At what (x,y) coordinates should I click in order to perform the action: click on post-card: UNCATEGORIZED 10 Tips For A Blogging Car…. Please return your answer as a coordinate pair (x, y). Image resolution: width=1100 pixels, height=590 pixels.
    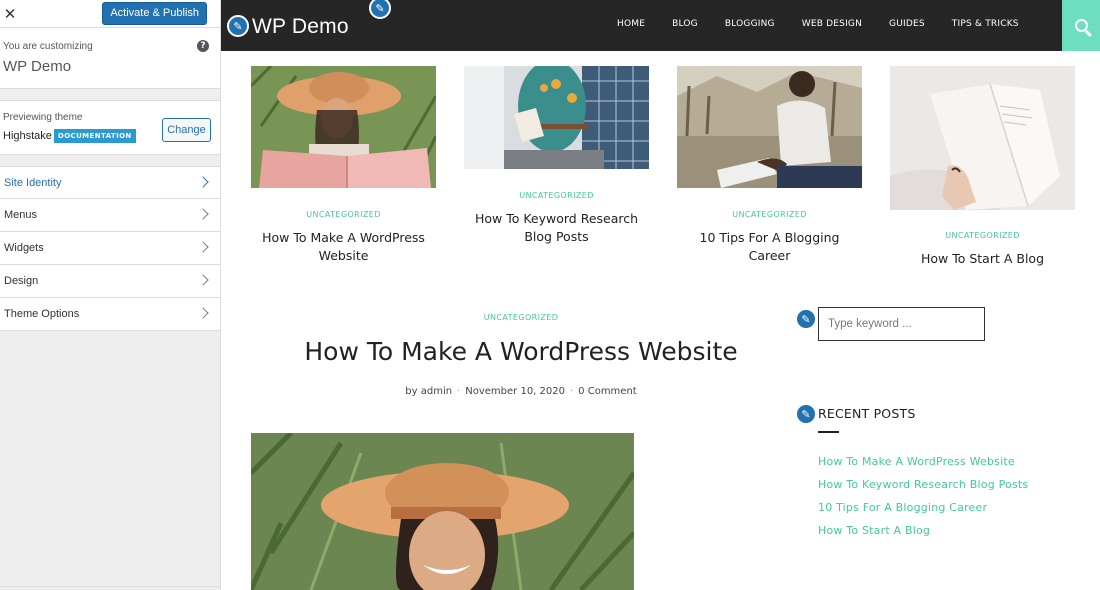
    Looking at the image, I should click on (769, 166).